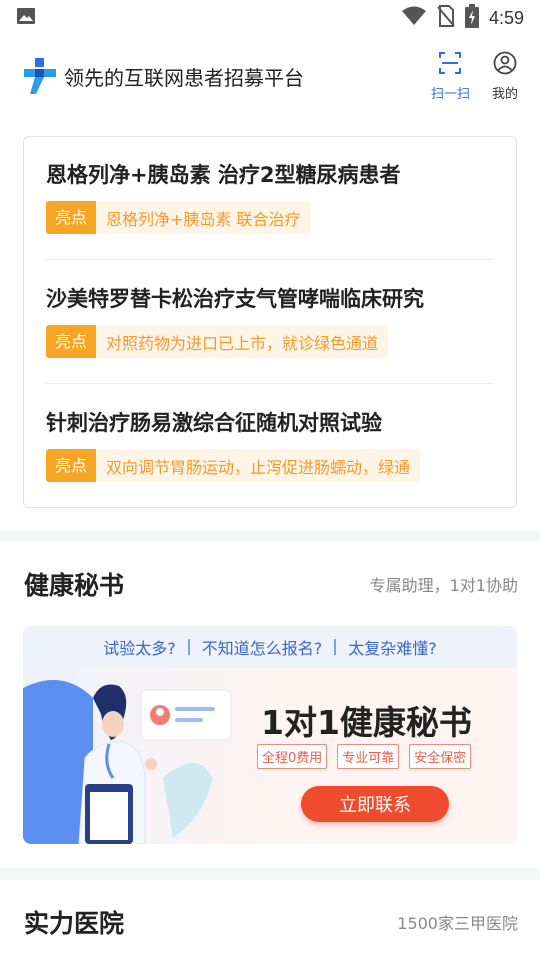 The image size is (540, 960). Describe the element at coordinates (446, 18) in the screenshot. I see `no-sim-icon` at that location.